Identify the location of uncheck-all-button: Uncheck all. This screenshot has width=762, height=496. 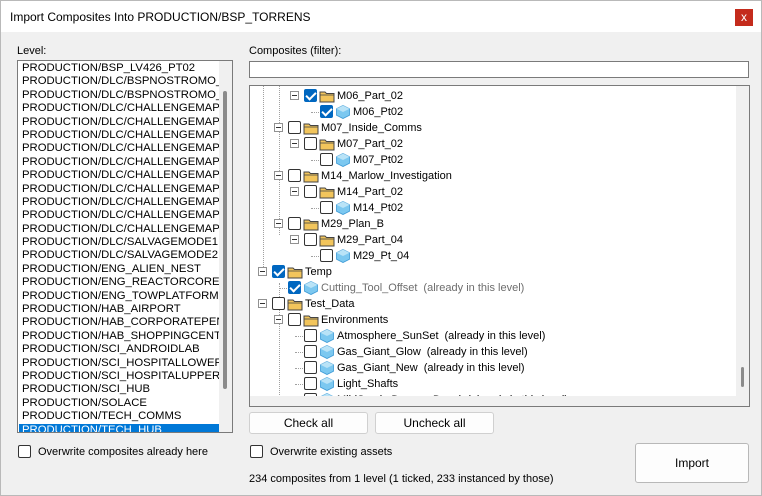
(434, 423).